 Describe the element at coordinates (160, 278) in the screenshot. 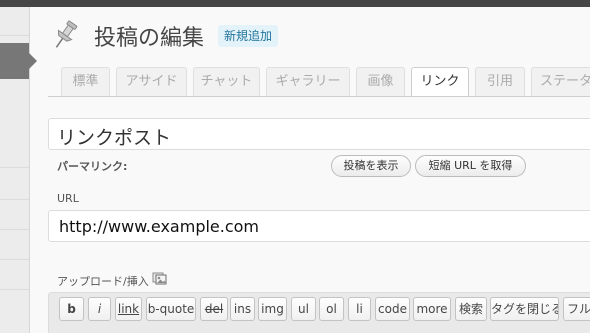

I see `media-icon` at that location.